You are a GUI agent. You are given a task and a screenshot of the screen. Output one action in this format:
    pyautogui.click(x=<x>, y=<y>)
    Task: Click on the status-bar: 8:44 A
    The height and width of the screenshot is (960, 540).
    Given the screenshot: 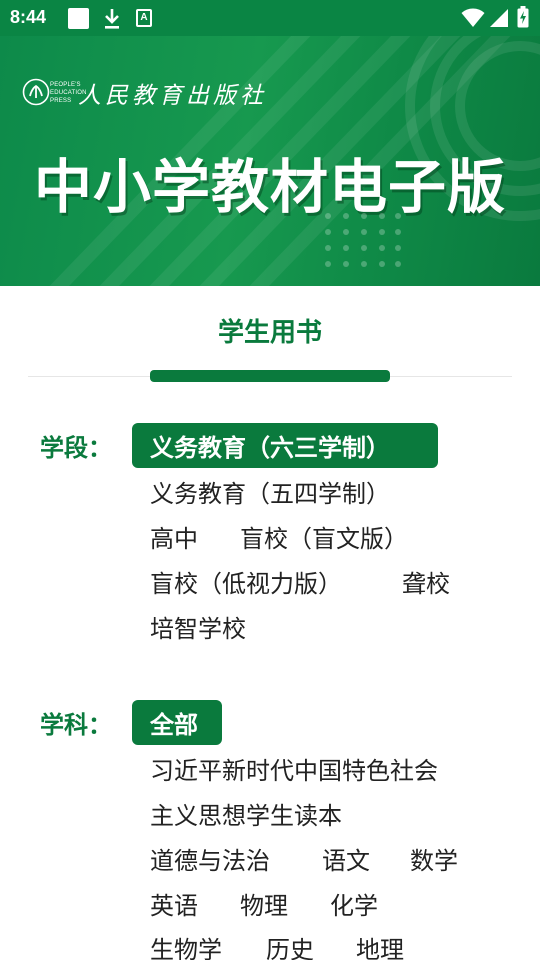 What is the action you would take?
    pyautogui.click(x=270, y=18)
    